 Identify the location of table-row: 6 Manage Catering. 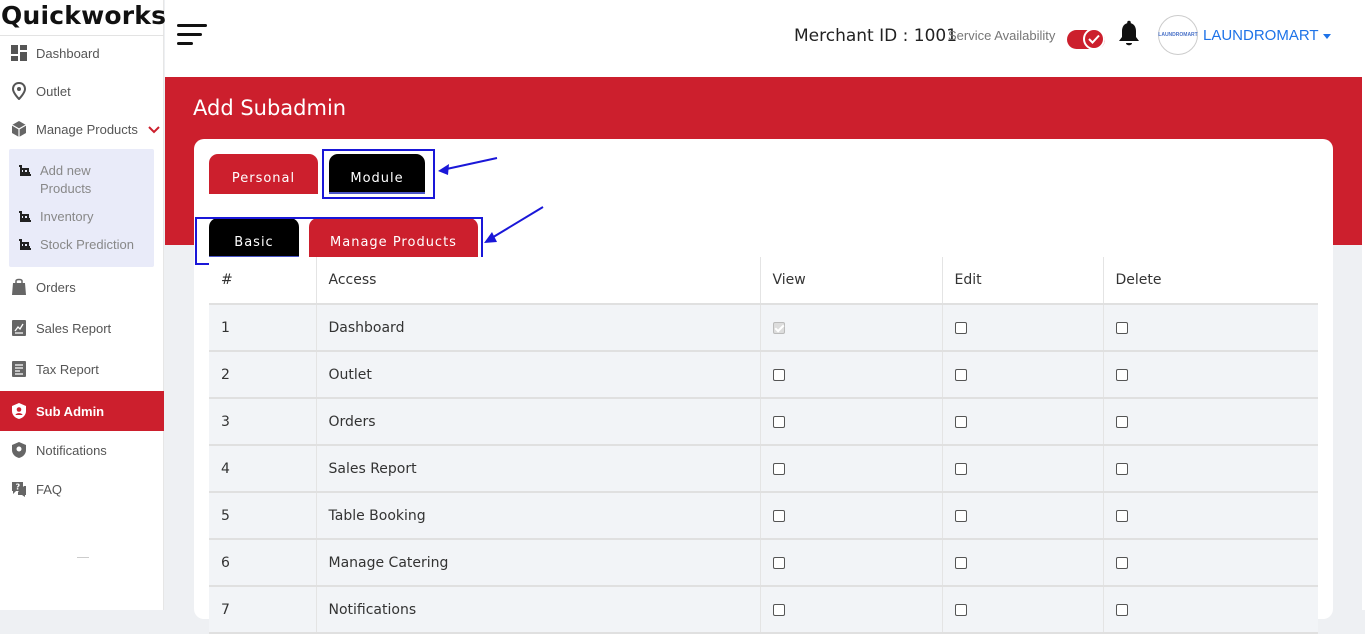
(763, 563).